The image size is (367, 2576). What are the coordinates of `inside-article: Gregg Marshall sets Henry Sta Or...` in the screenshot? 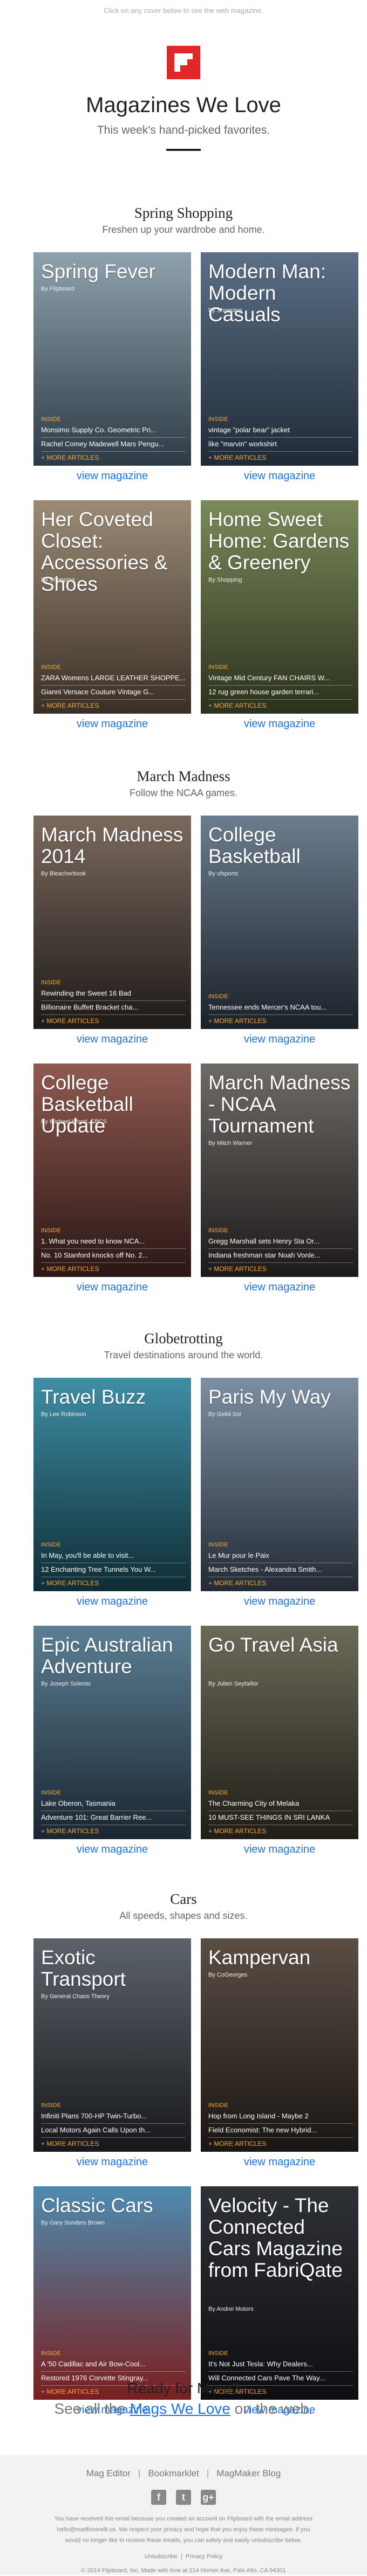 It's located at (280, 1242).